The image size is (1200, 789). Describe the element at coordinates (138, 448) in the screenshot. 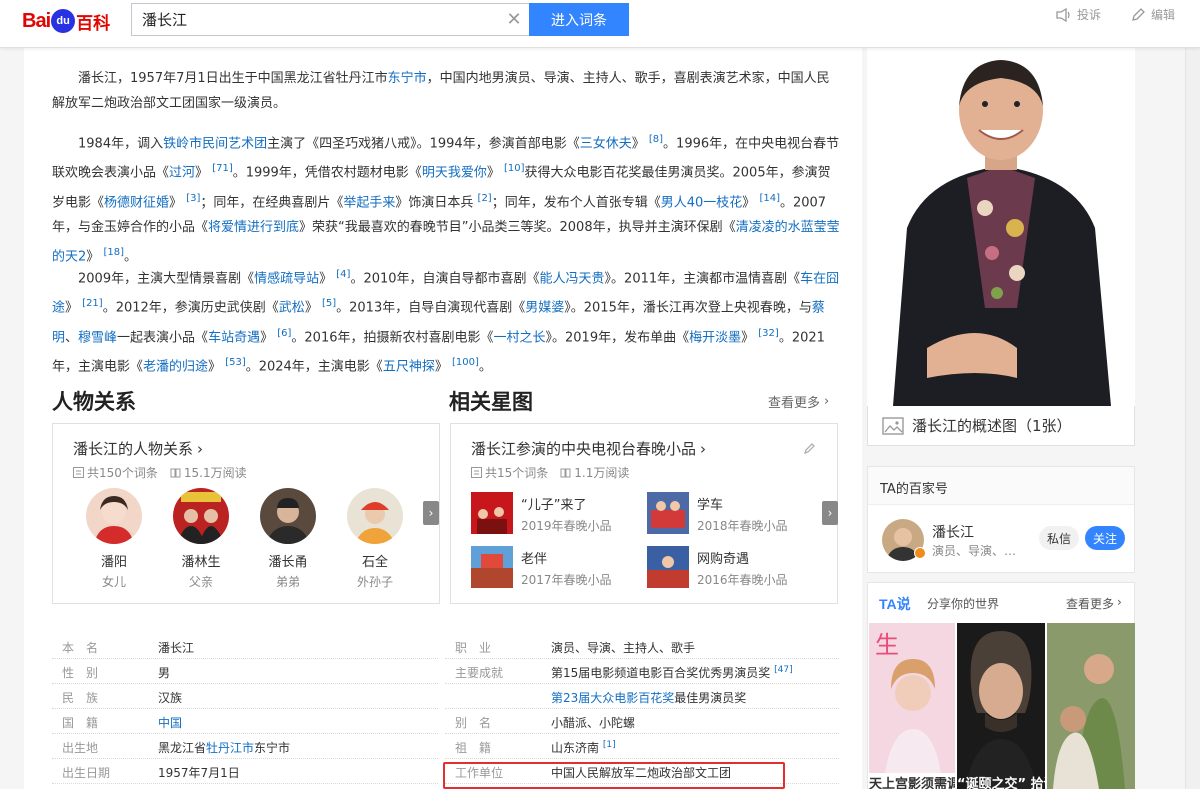

I see `relations-card-title: 潘长江的人物关系 ›` at that location.